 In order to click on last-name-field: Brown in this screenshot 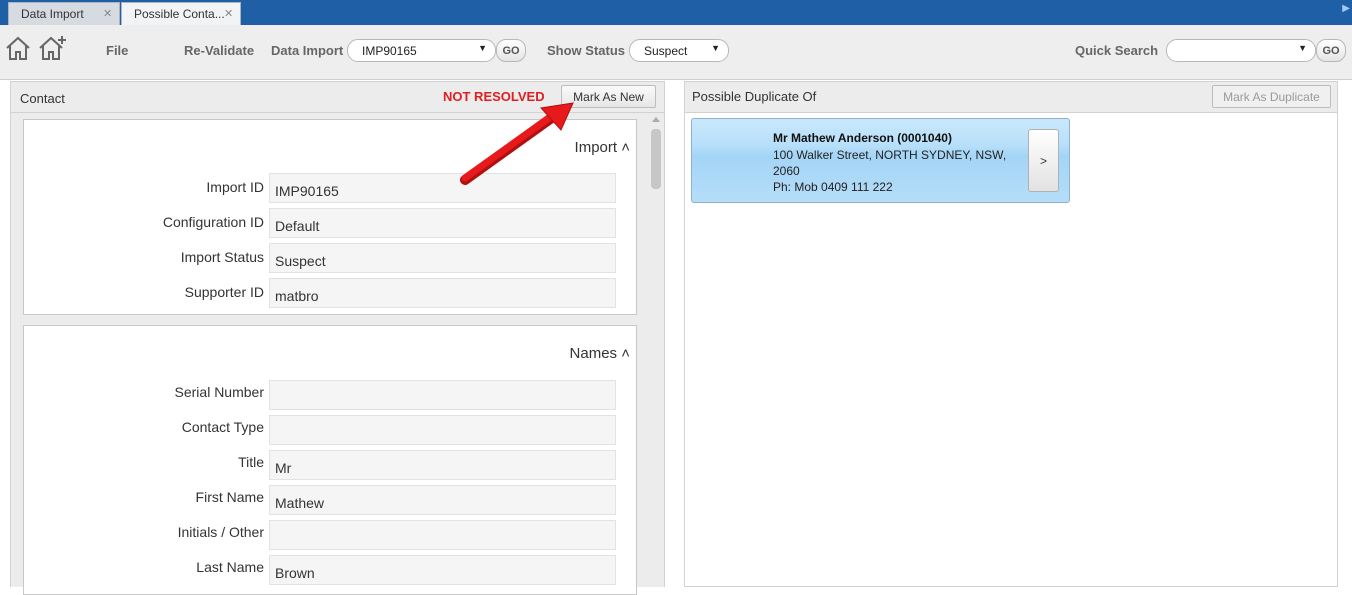, I will do `click(442, 570)`.